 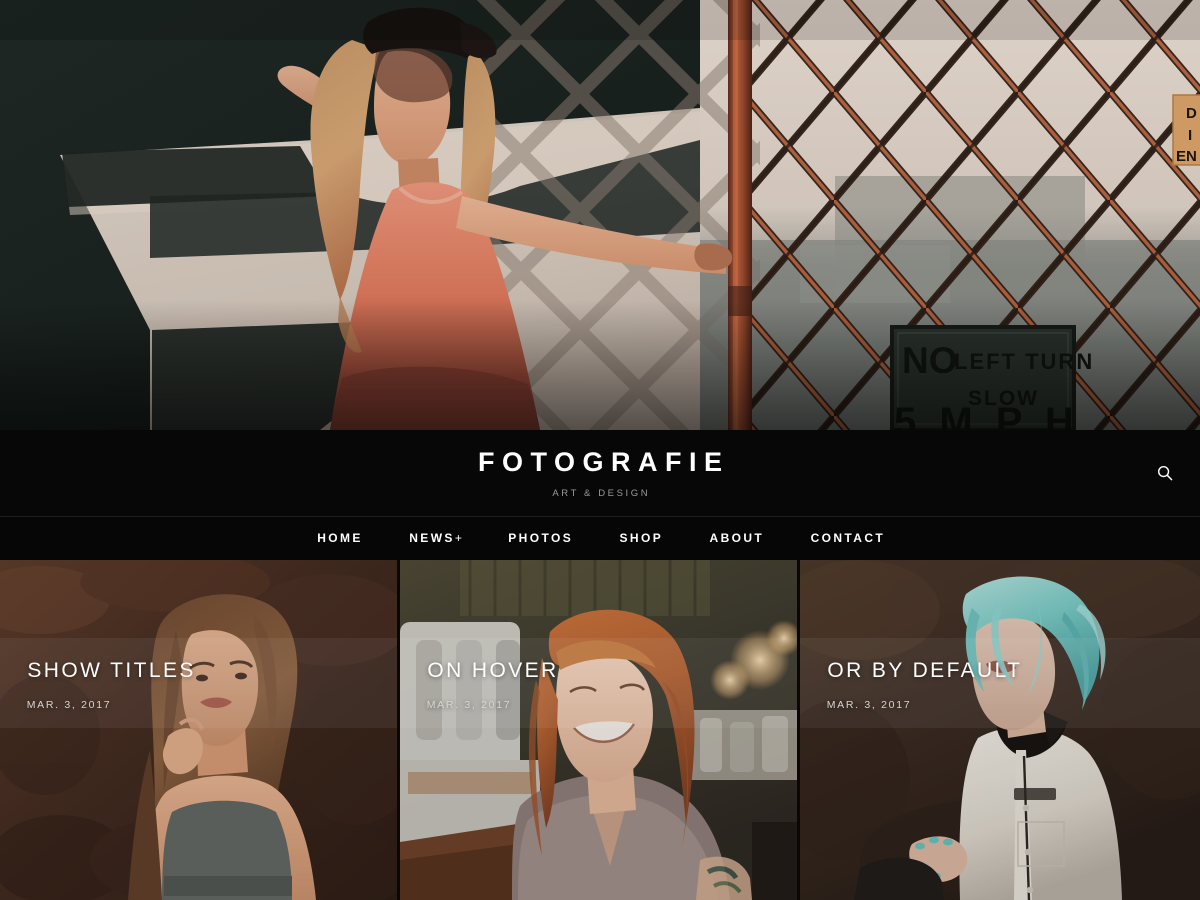 I want to click on post-date-1: MAR. 3, 2017, so click(x=69, y=705).